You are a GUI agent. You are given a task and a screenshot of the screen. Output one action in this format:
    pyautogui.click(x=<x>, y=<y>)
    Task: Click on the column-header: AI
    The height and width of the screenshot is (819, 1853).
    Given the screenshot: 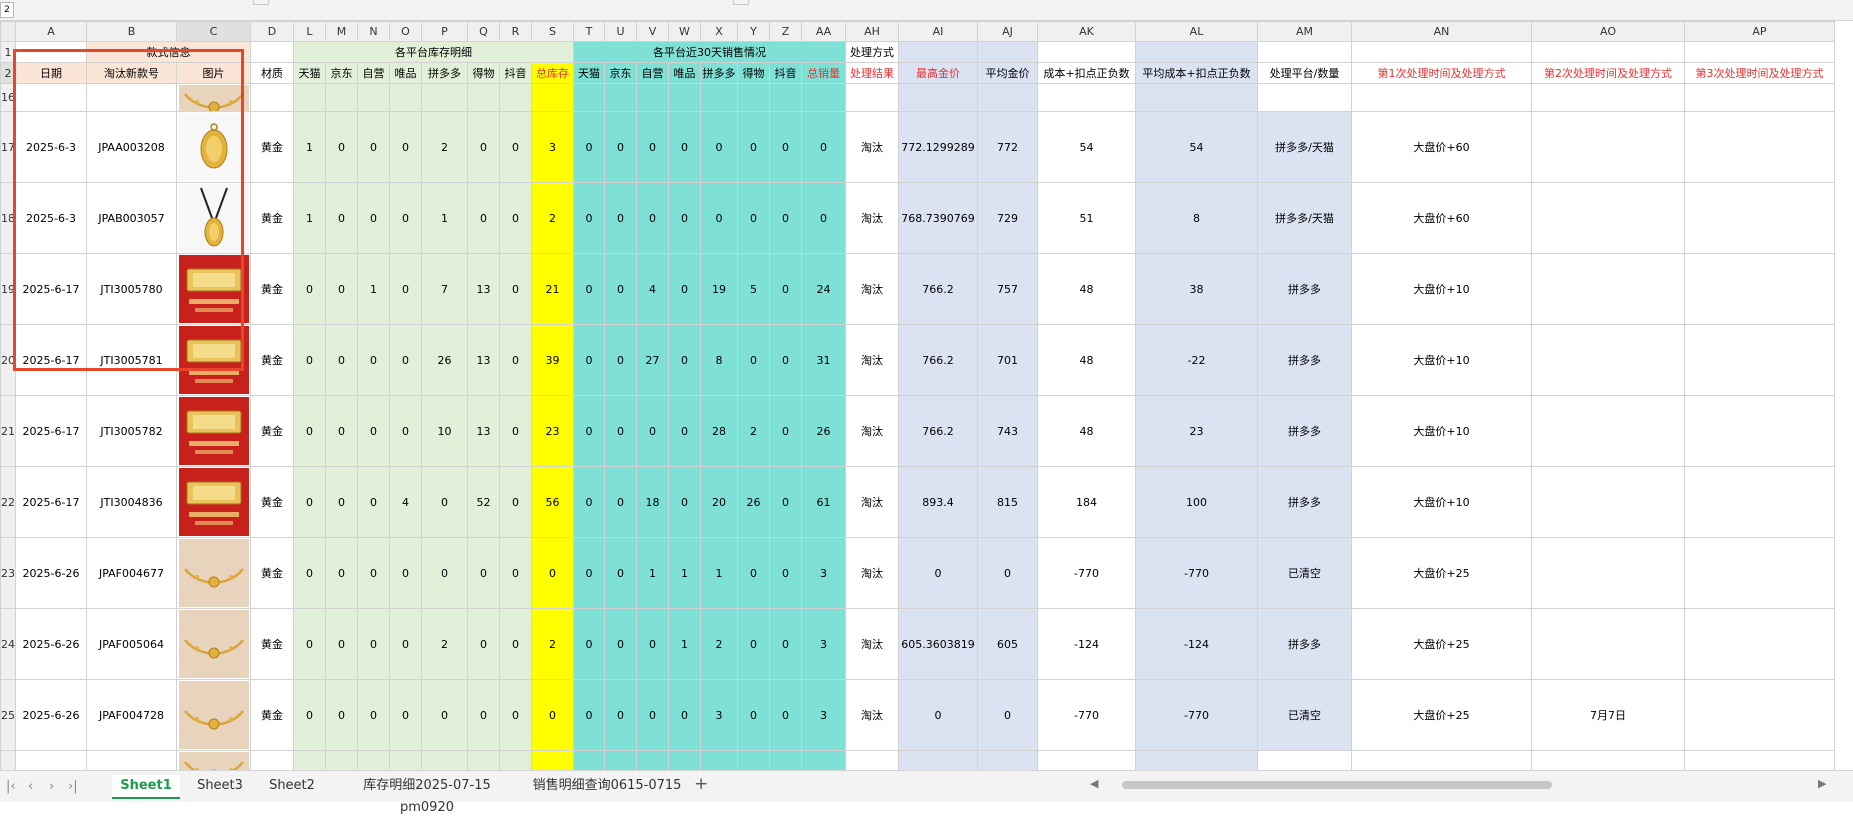 What is the action you would take?
    pyautogui.click(x=938, y=31)
    